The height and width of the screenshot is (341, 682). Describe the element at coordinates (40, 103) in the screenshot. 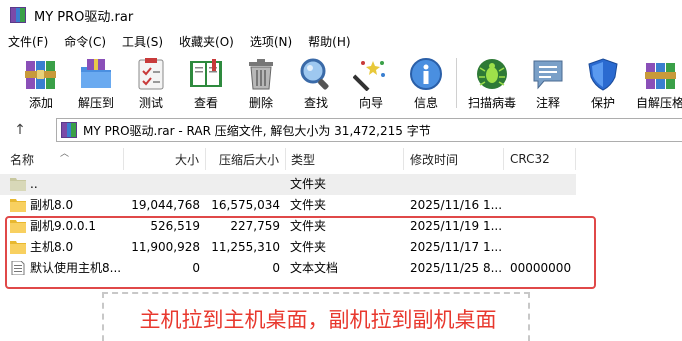

I see `add-label: 添加` at that location.